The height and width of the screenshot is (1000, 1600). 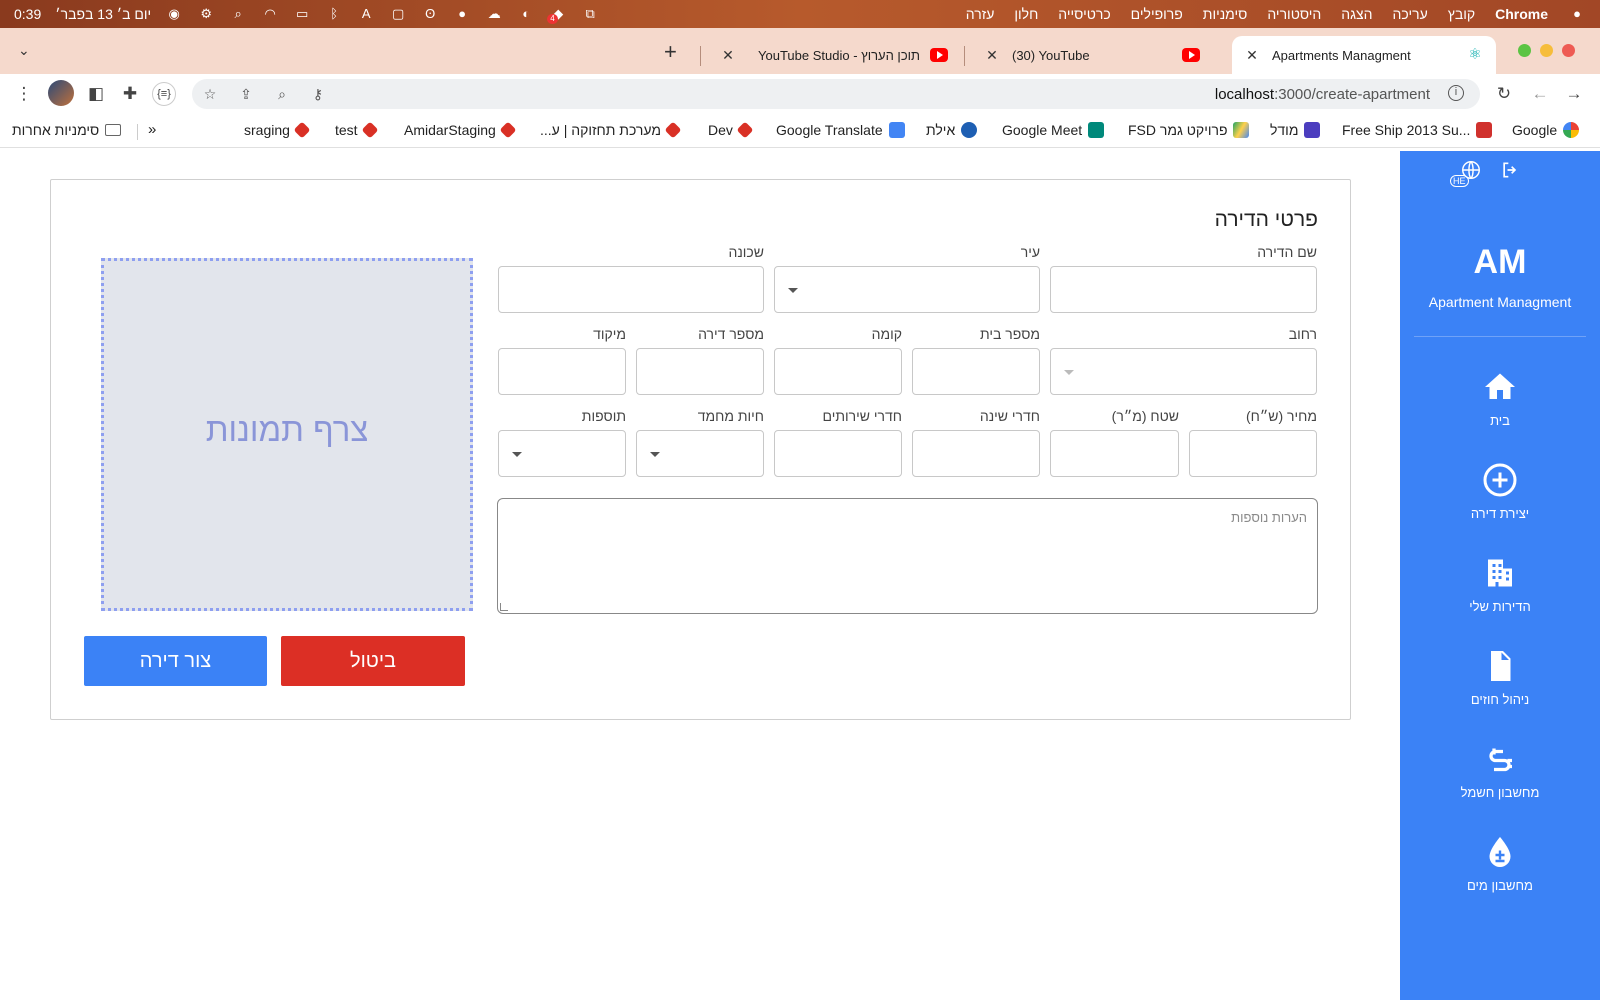 I want to click on bookmark-item: Google, so click(x=1546, y=130).